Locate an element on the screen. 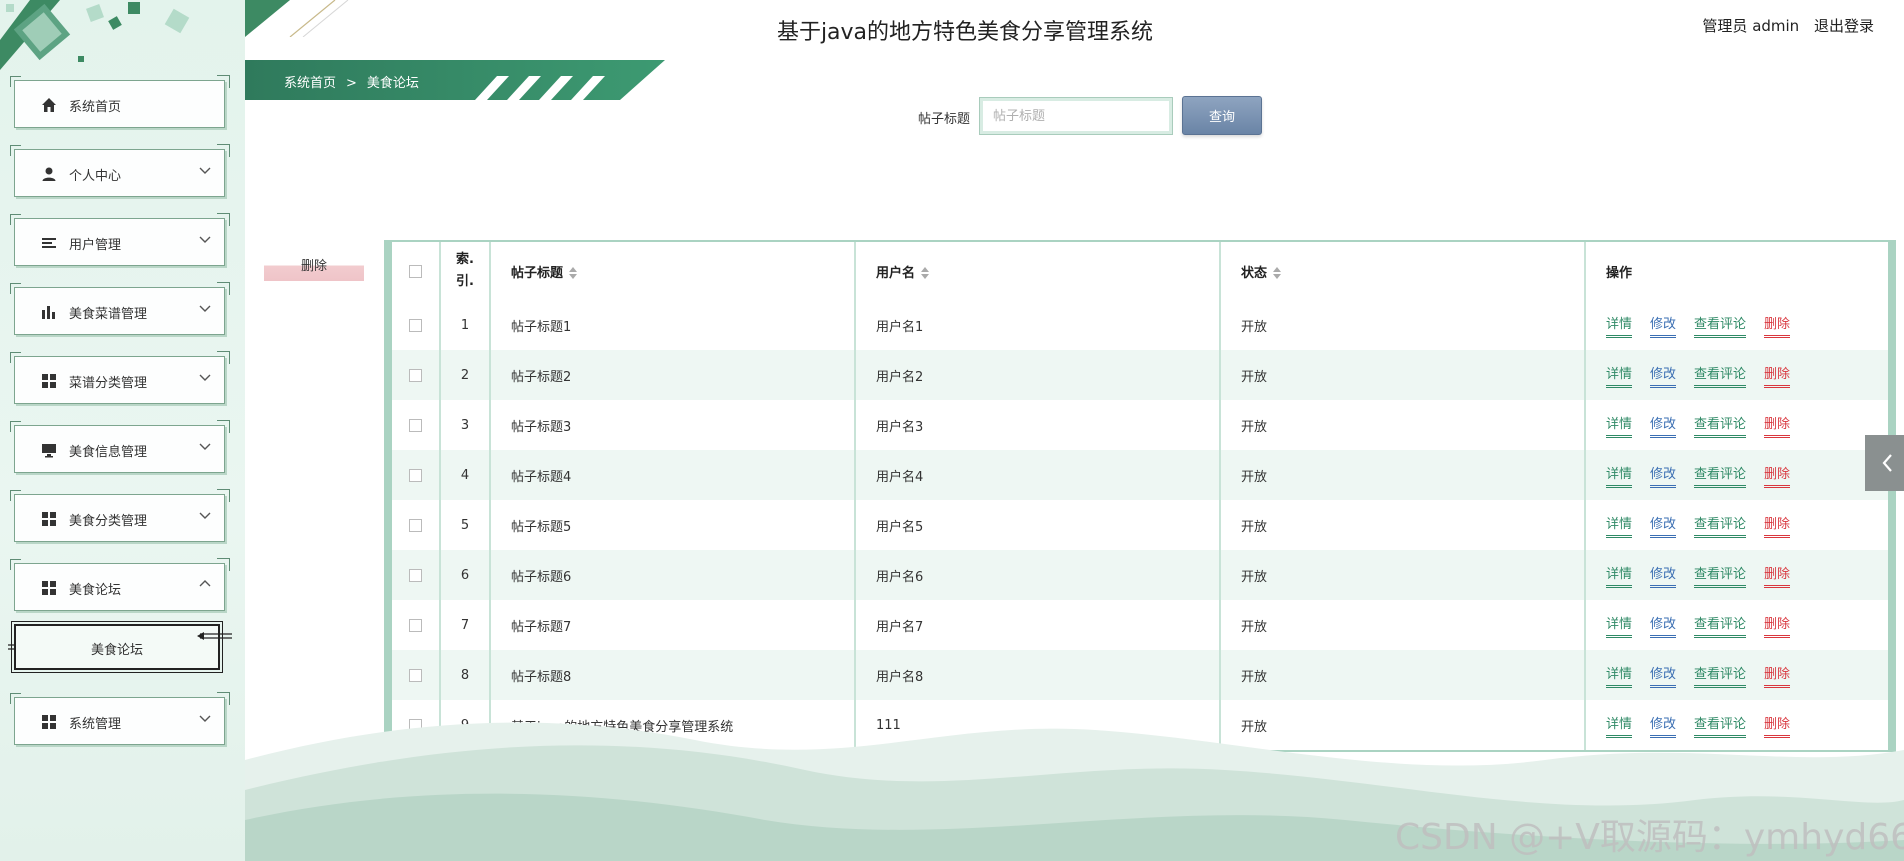 The height and width of the screenshot is (861, 1904). search-button: 查询 is located at coordinates (1222, 115).